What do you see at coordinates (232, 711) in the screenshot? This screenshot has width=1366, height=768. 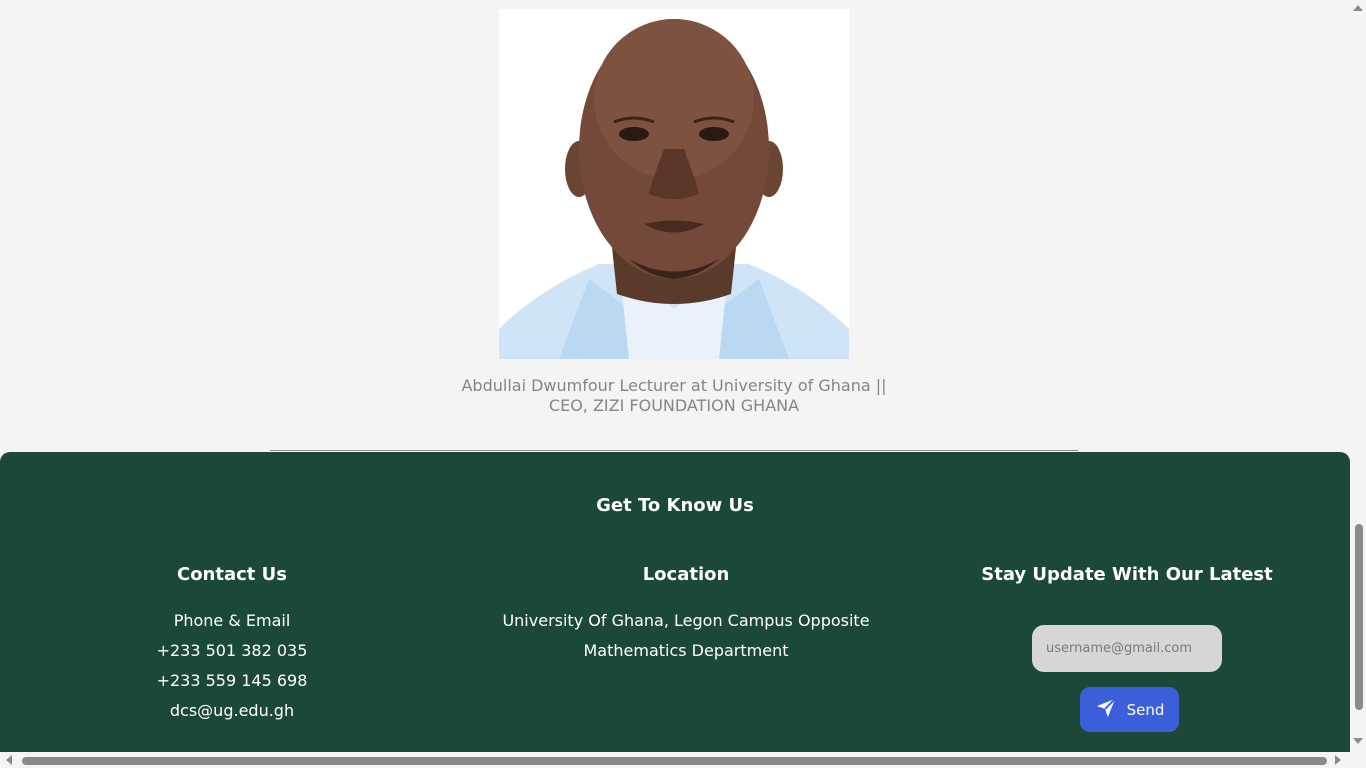 I see `email-link: dcs@ug.edu.gh` at bounding box center [232, 711].